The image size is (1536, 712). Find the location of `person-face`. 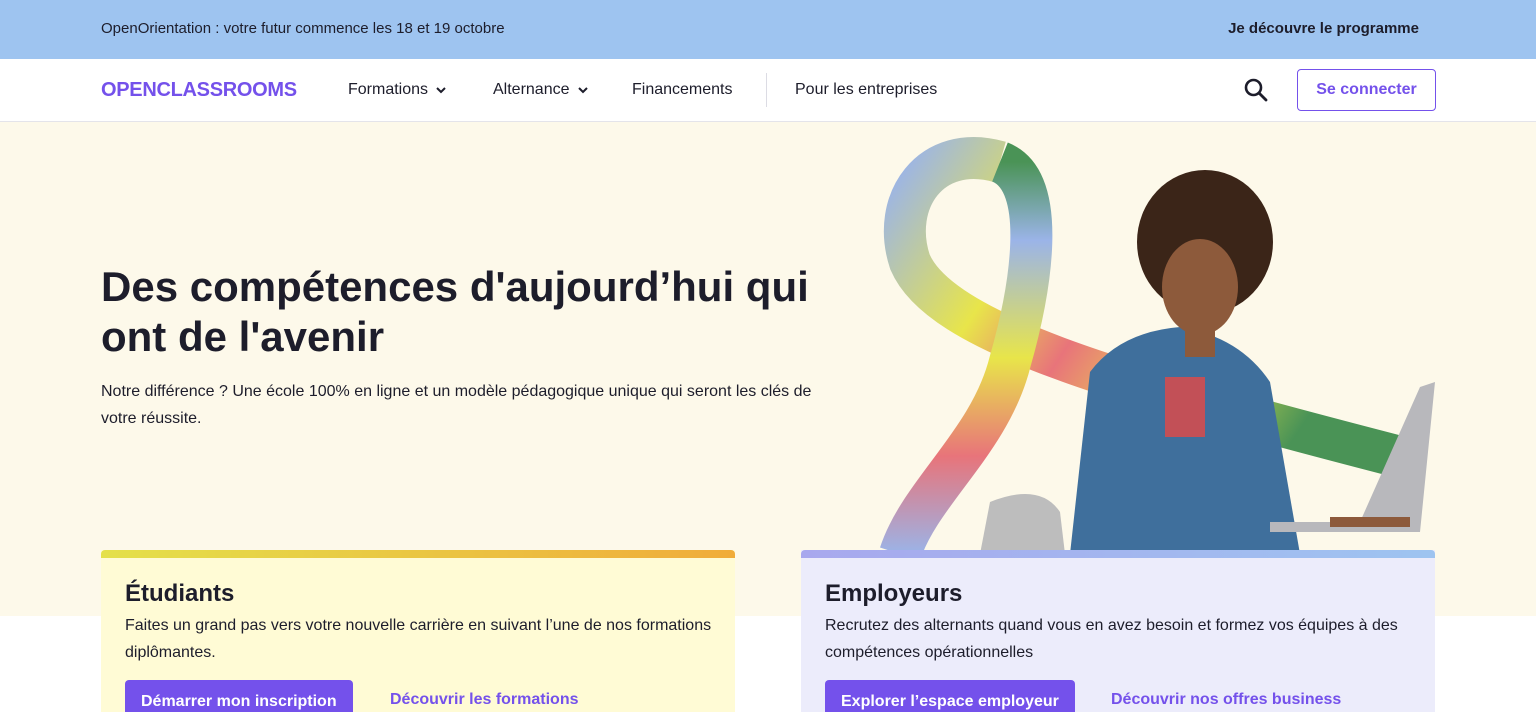

person-face is located at coordinates (1200, 287).